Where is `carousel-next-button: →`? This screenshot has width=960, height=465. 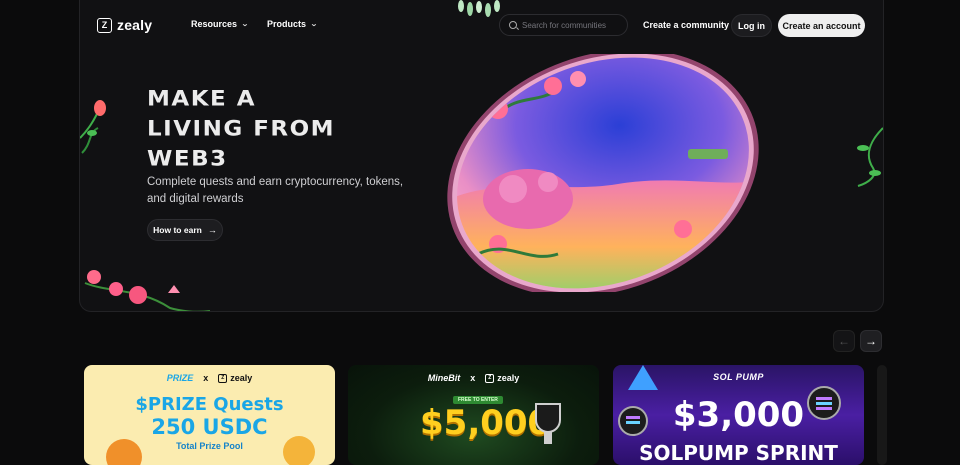
carousel-next-button: → is located at coordinates (871, 341).